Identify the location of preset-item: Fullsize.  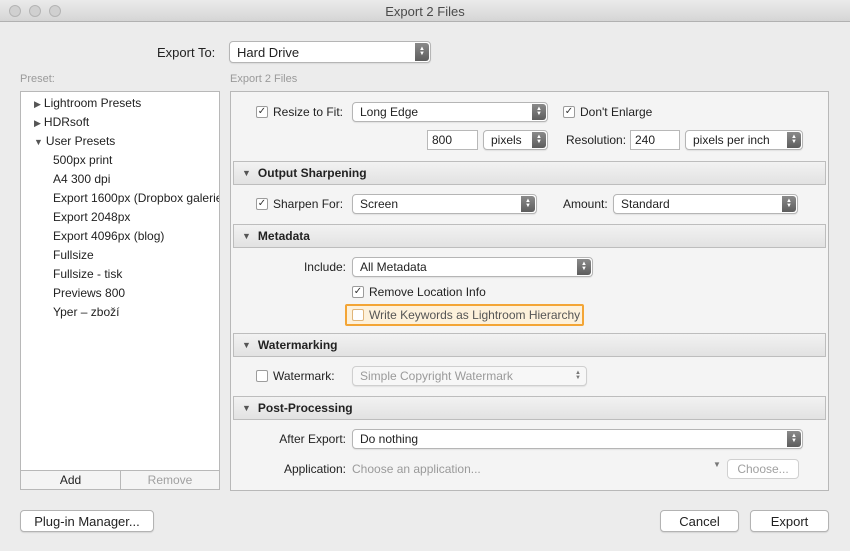
(73, 255).